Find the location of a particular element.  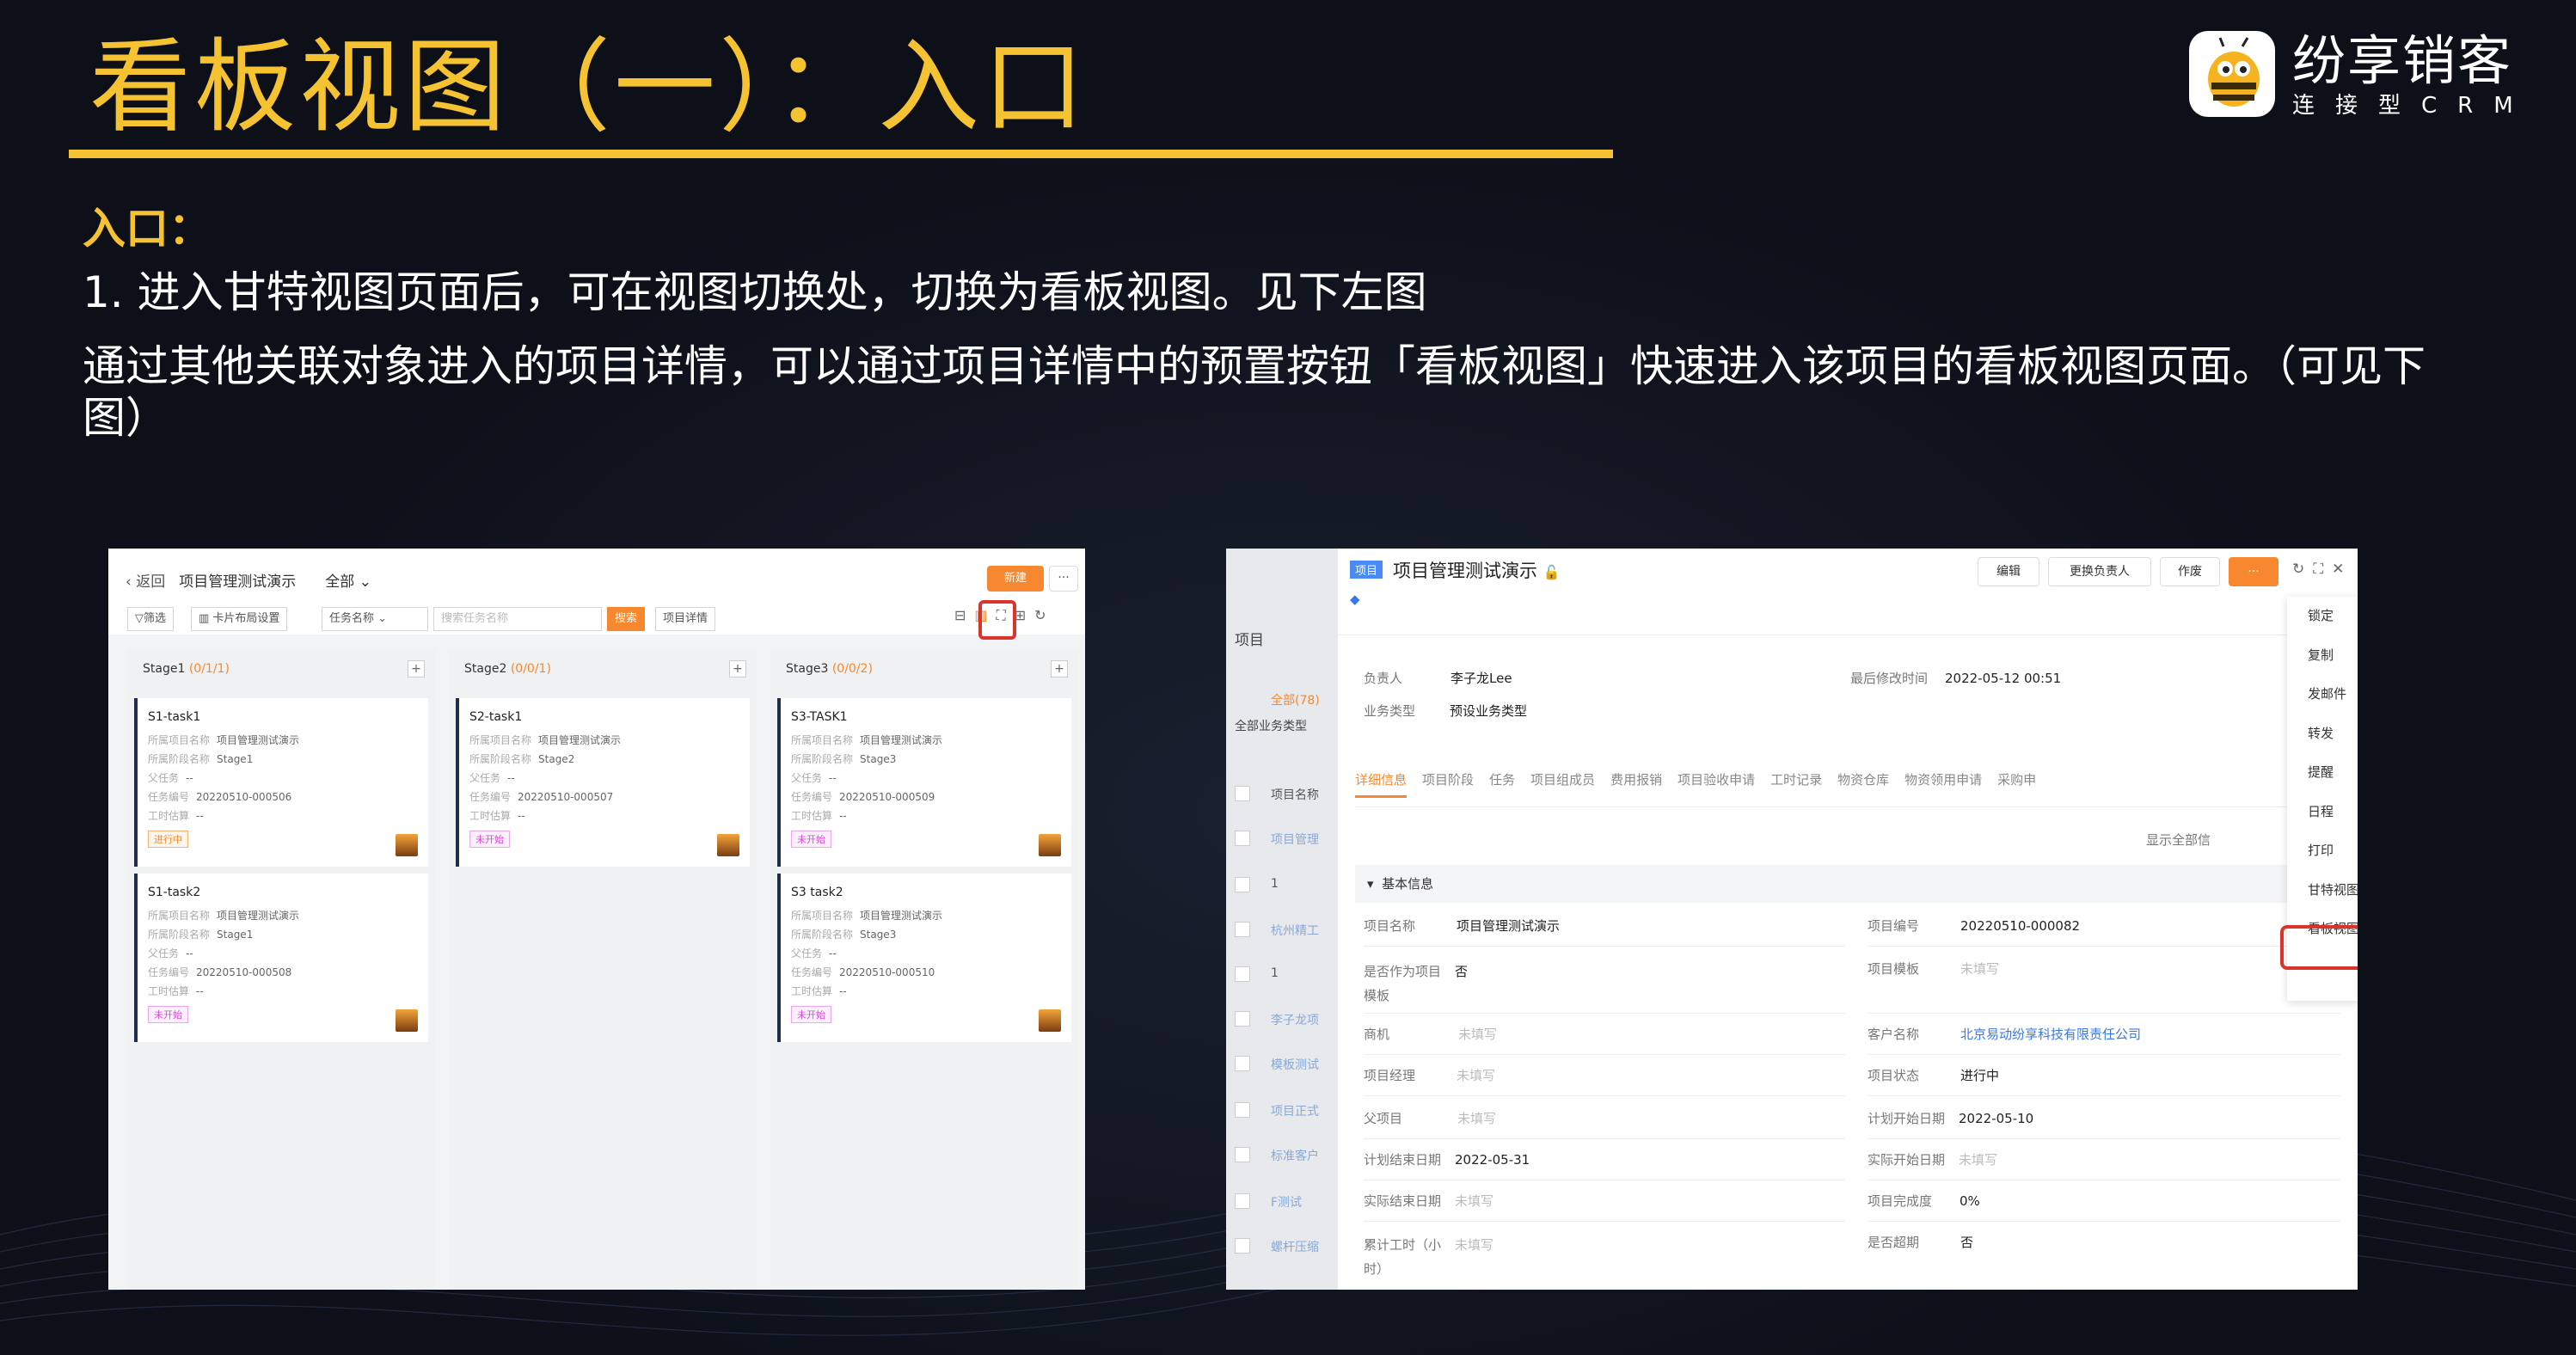

menu-item-remind: 提醒 is located at coordinates (2322, 773).